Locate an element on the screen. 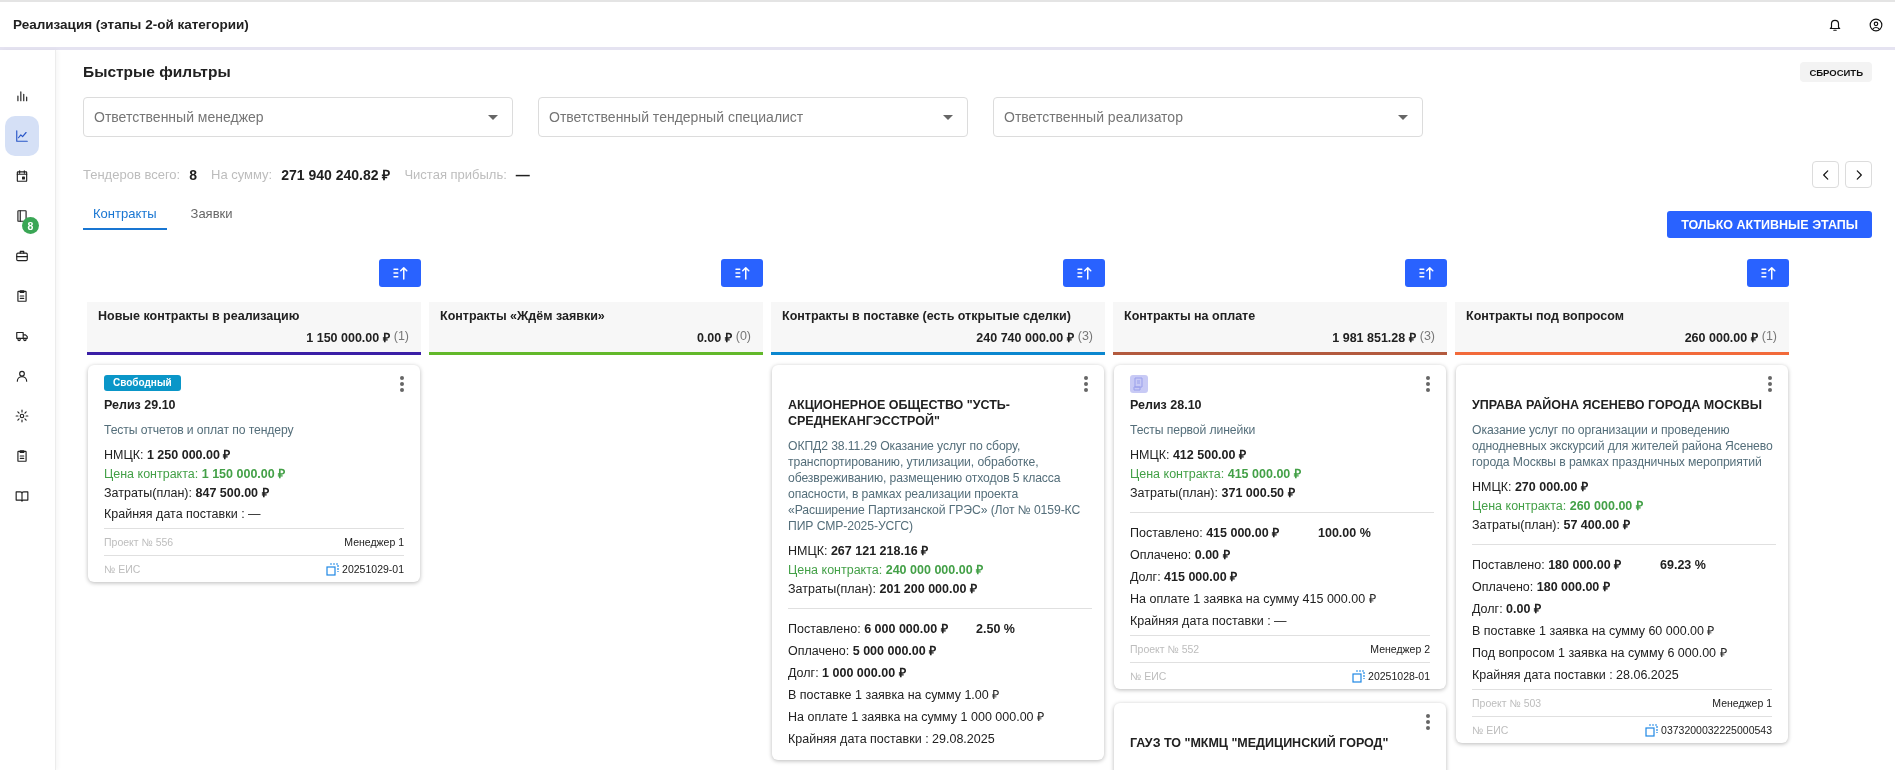 Image resolution: width=1895 pixels, height=770 pixels. column-title: Контракты под вопросом is located at coordinates (1545, 315).